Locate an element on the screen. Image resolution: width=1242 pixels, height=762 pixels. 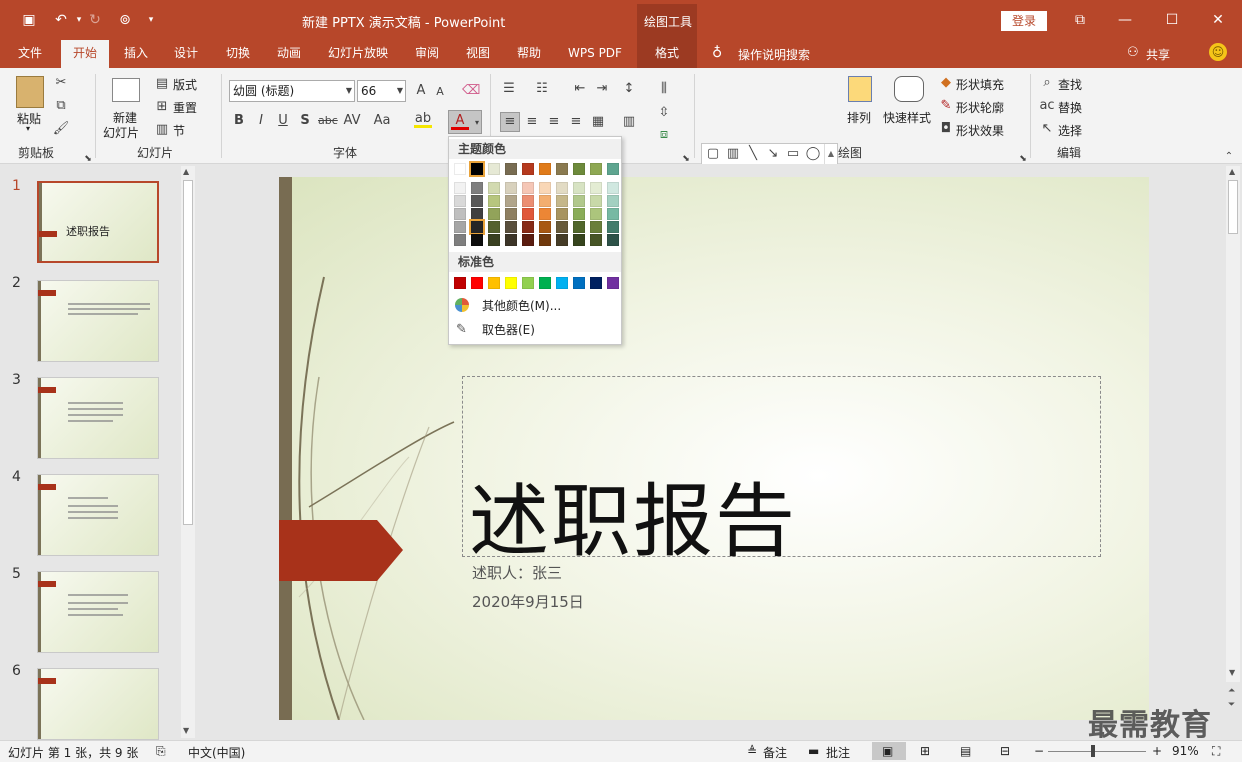
slide-subtitle: 述职人：张三 is located at coordinates (517, 572).